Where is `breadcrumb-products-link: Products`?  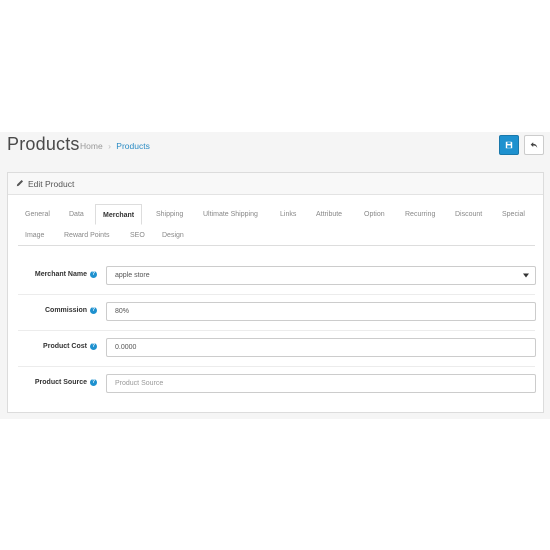
breadcrumb-products-link: Products is located at coordinates (133, 146).